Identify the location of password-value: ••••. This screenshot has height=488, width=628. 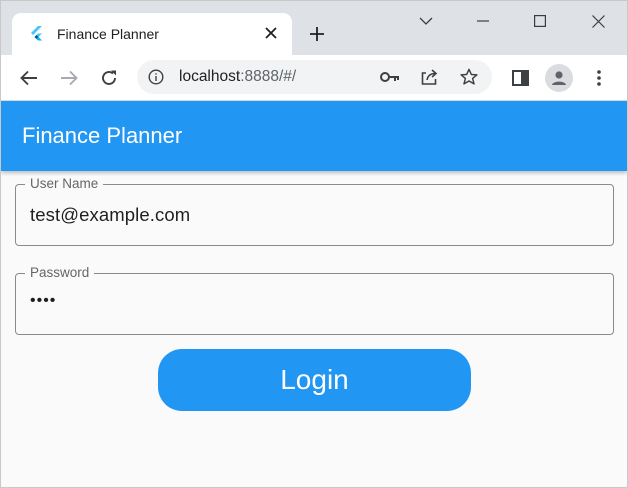
(43, 300).